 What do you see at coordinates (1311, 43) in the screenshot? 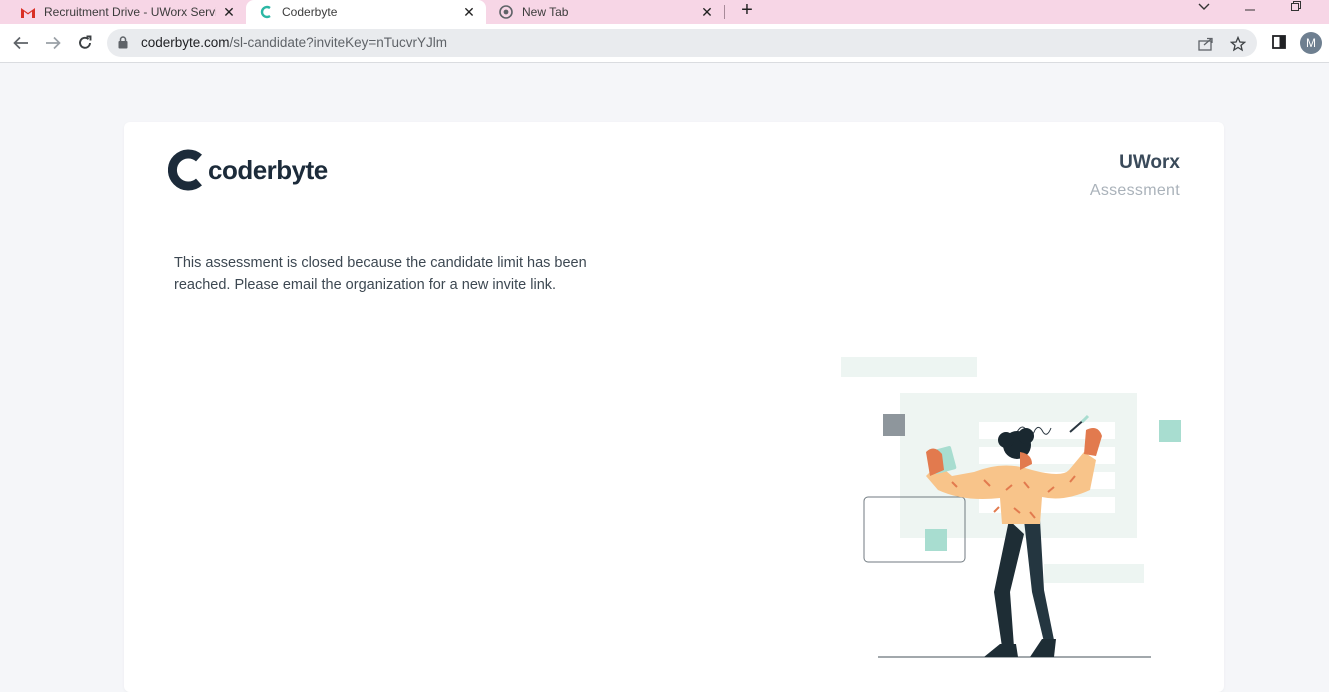
I see `profile-avatar: M` at bounding box center [1311, 43].